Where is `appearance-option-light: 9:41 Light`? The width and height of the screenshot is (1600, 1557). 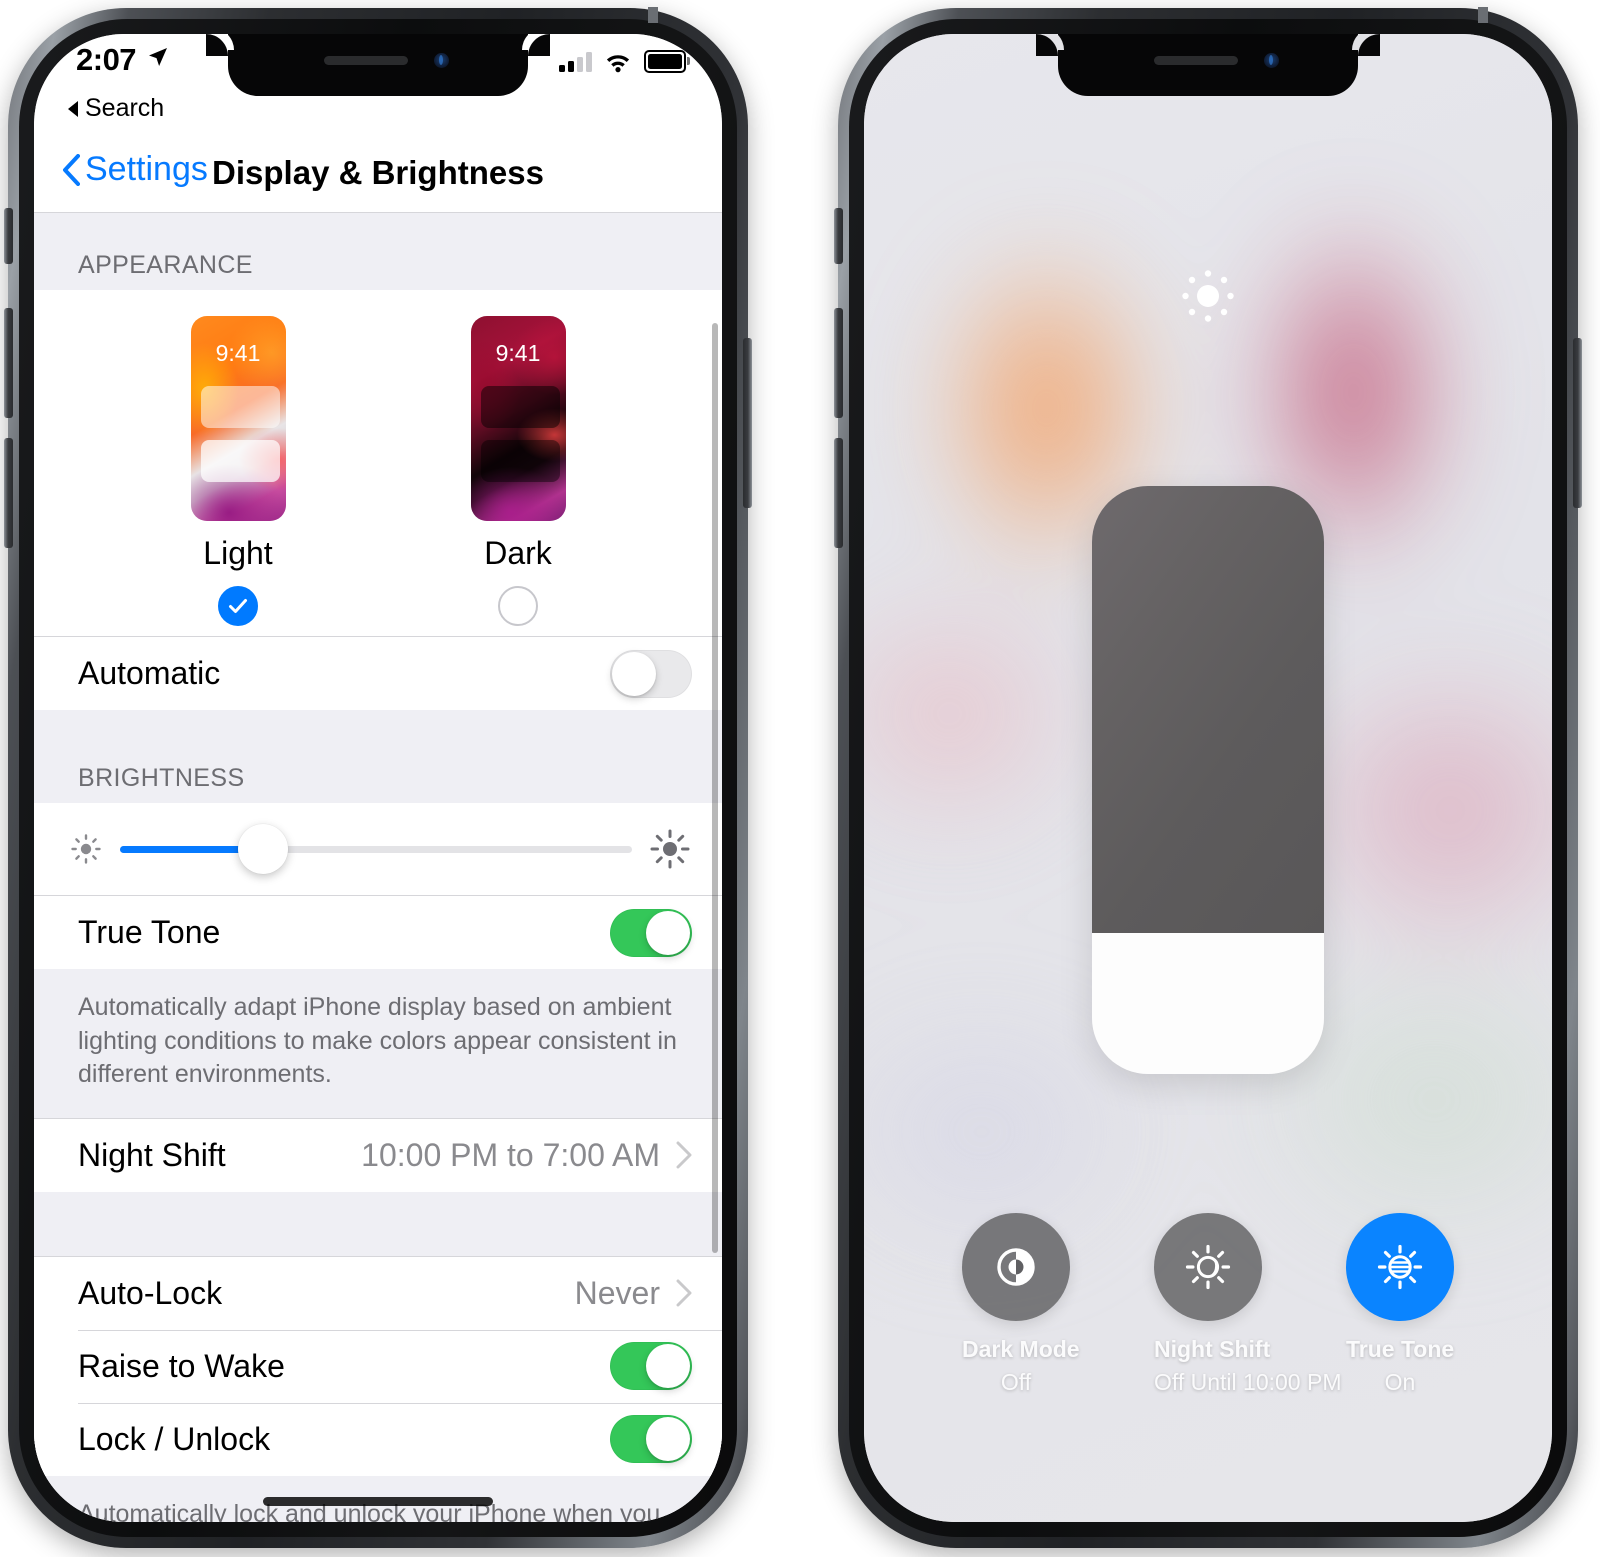 appearance-option-light: 9:41 Light is located at coordinates (238, 471).